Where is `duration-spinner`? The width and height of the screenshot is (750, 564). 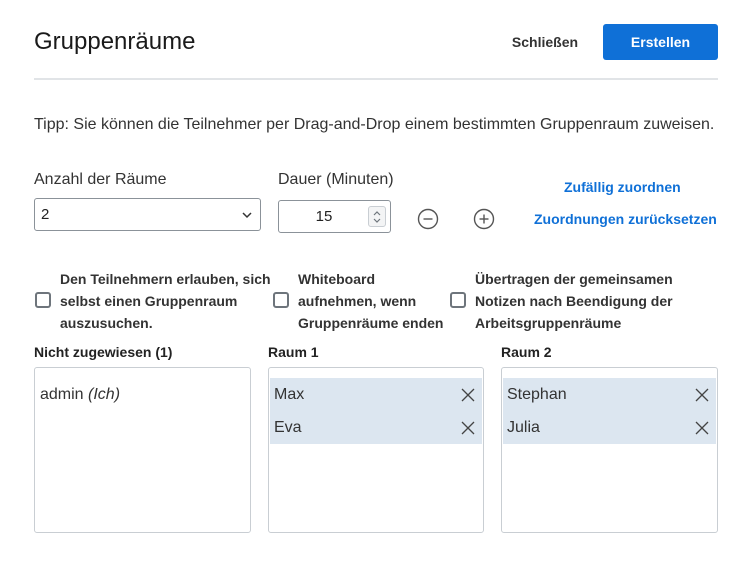
duration-spinner is located at coordinates (377, 216).